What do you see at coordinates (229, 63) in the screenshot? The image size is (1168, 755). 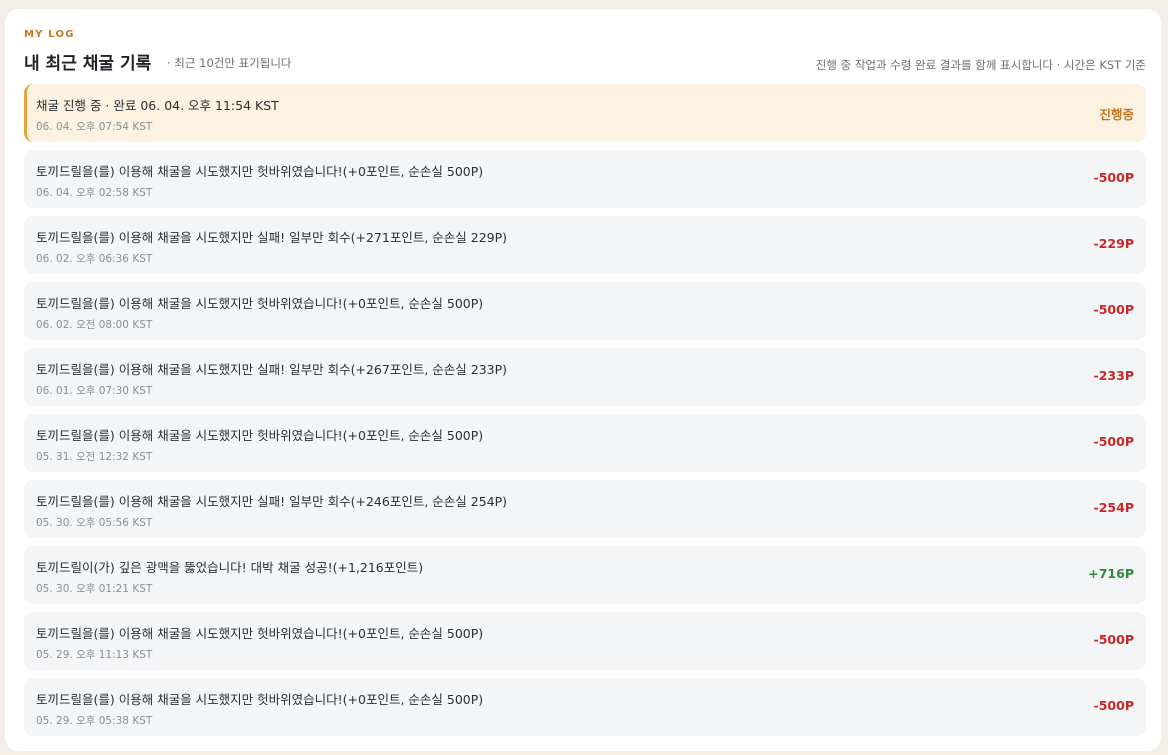 I see `page-subtitle: · 최근 10건만 표기됩니다` at bounding box center [229, 63].